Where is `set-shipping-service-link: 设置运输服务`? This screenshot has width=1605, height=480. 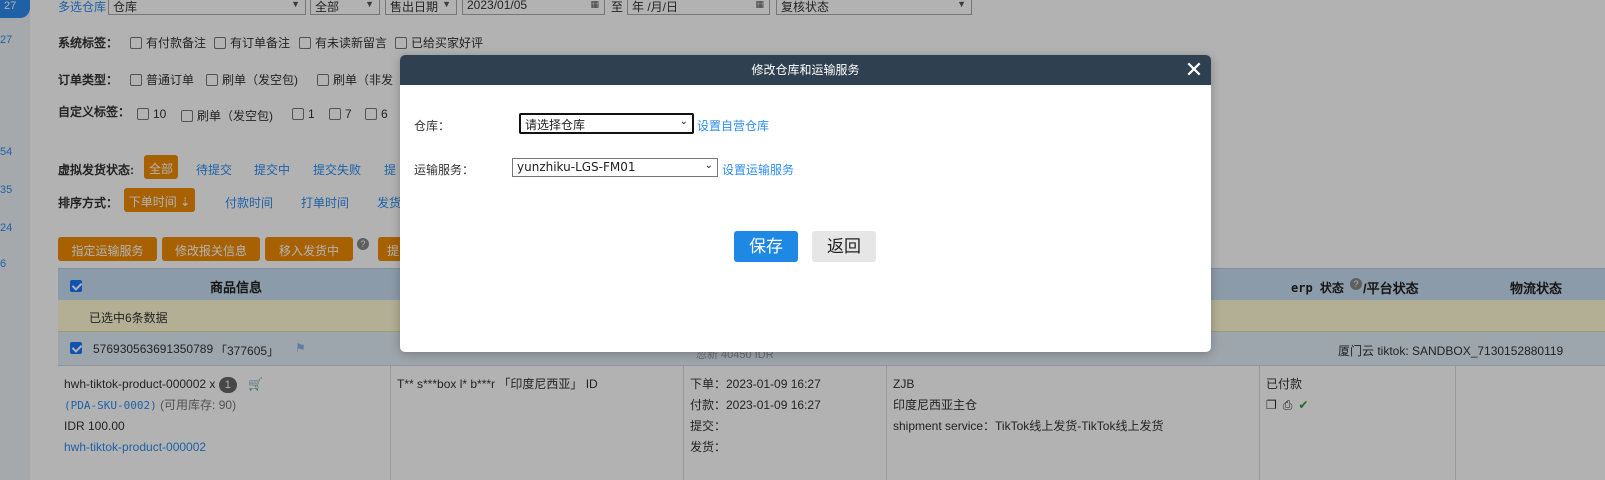 set-shipping-service-link: 设置运输服务 is located at coordinates (758, 169).